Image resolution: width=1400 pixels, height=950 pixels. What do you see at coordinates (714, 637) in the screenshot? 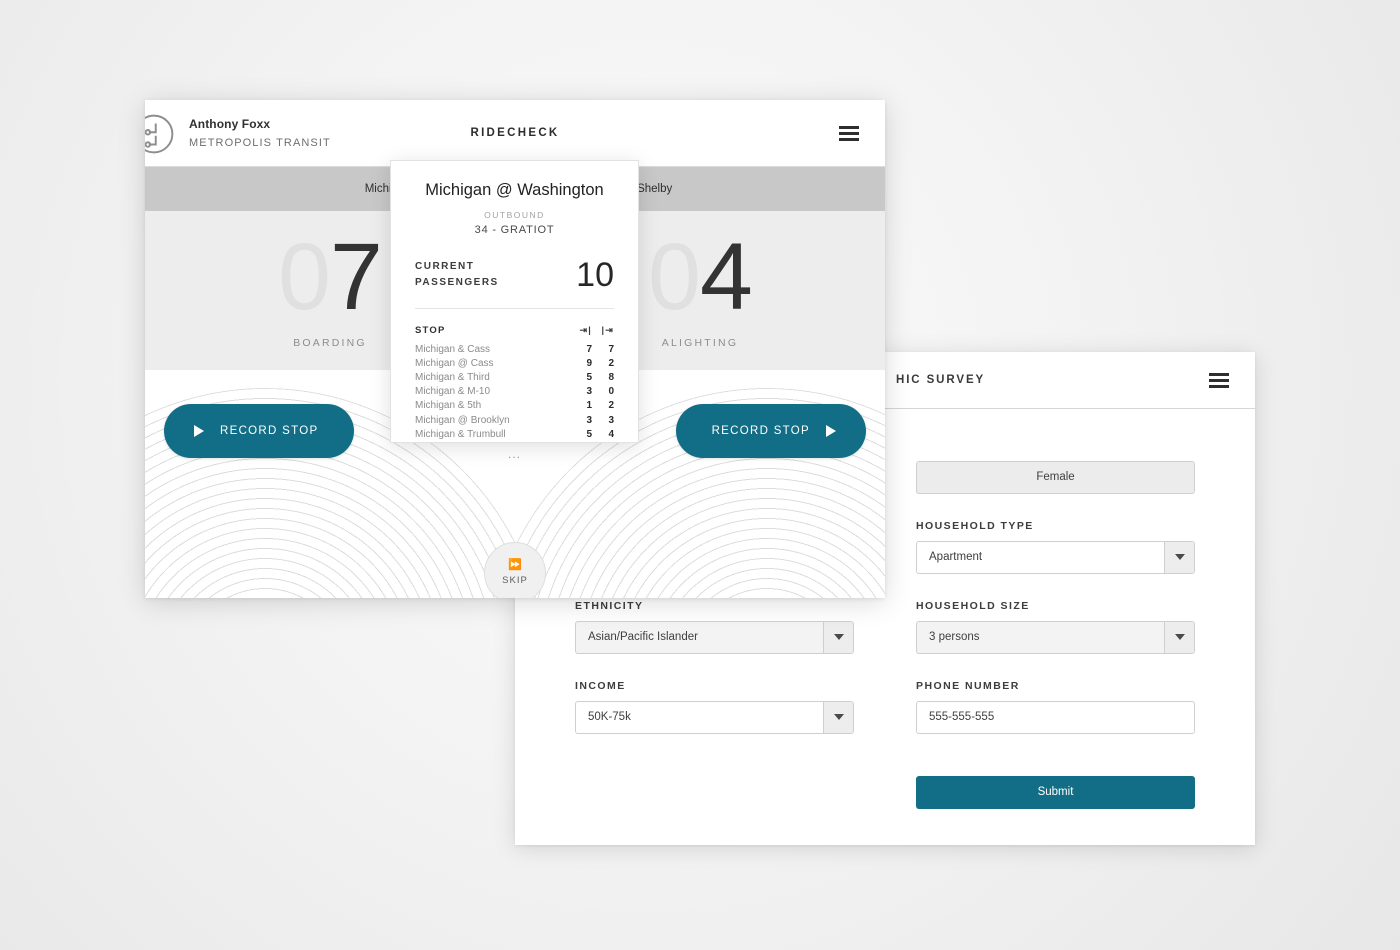
I see `ethnicity-select: Asian/Pacific Islander` at bounding box center [714, 637].